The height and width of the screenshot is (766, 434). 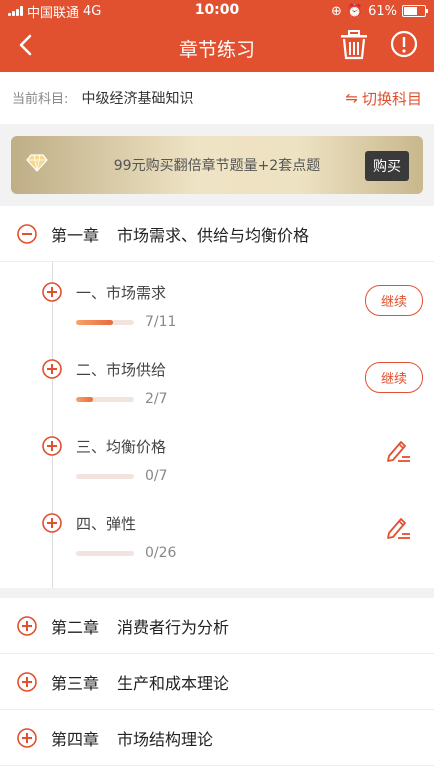 I want to click on top-bar: 中国联通 4G 10:00 ⊕ ⏰ 61% 章节练习, so click(x=217, y=36).